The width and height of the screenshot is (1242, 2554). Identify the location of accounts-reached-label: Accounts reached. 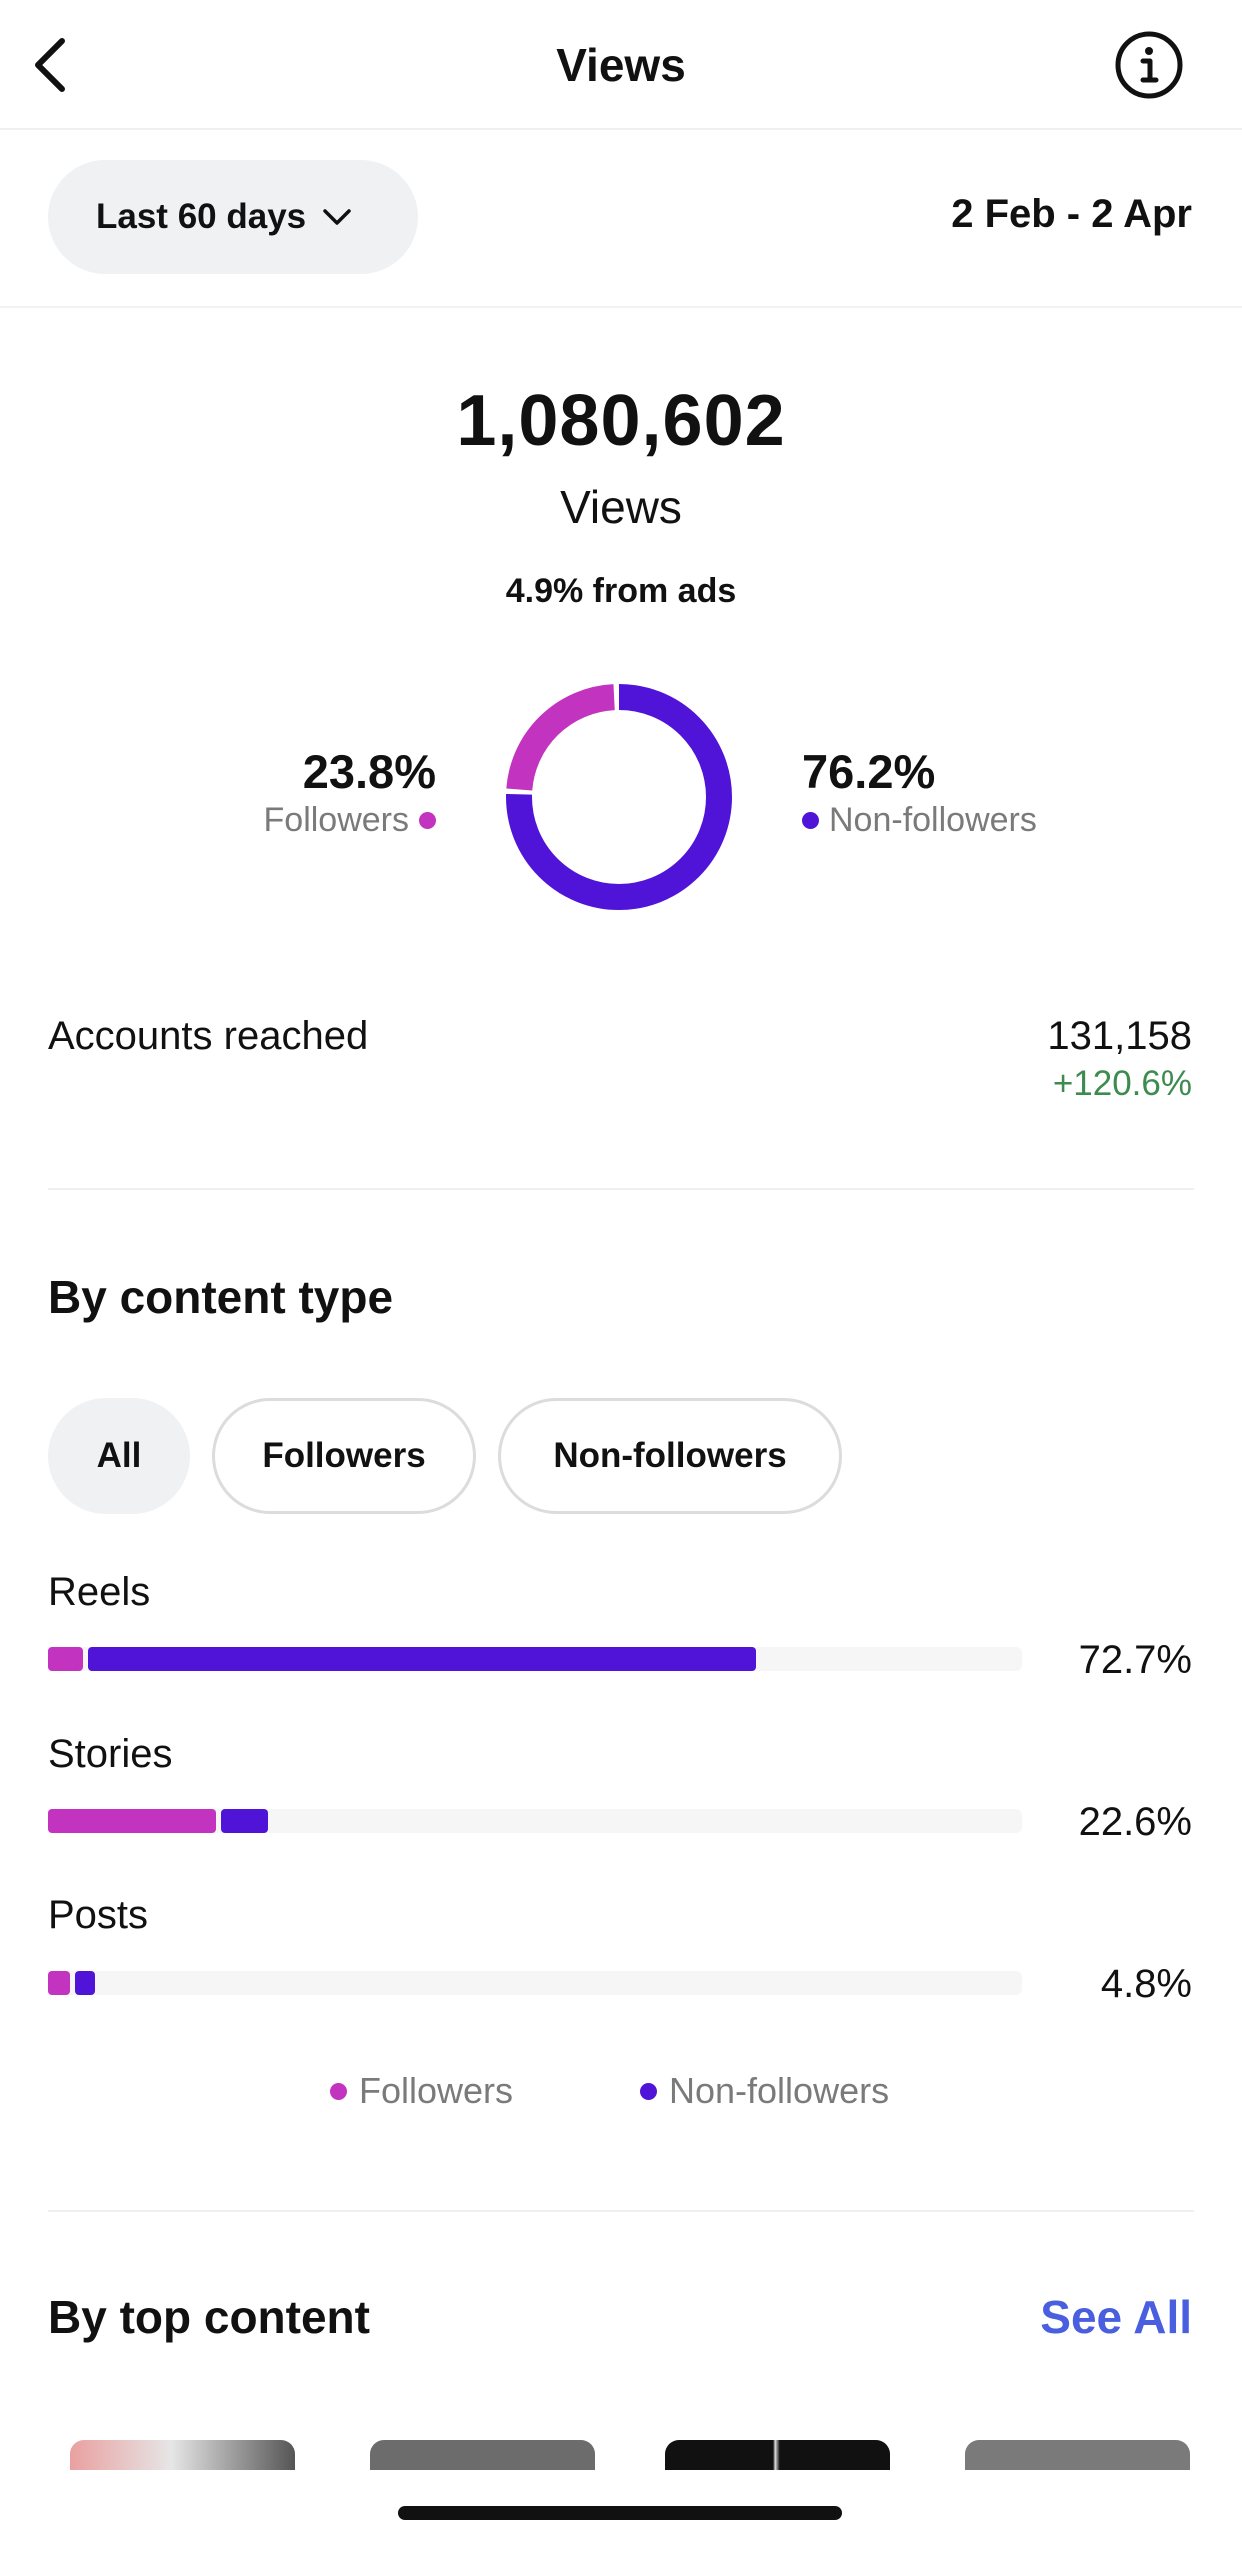
(208, 1036).